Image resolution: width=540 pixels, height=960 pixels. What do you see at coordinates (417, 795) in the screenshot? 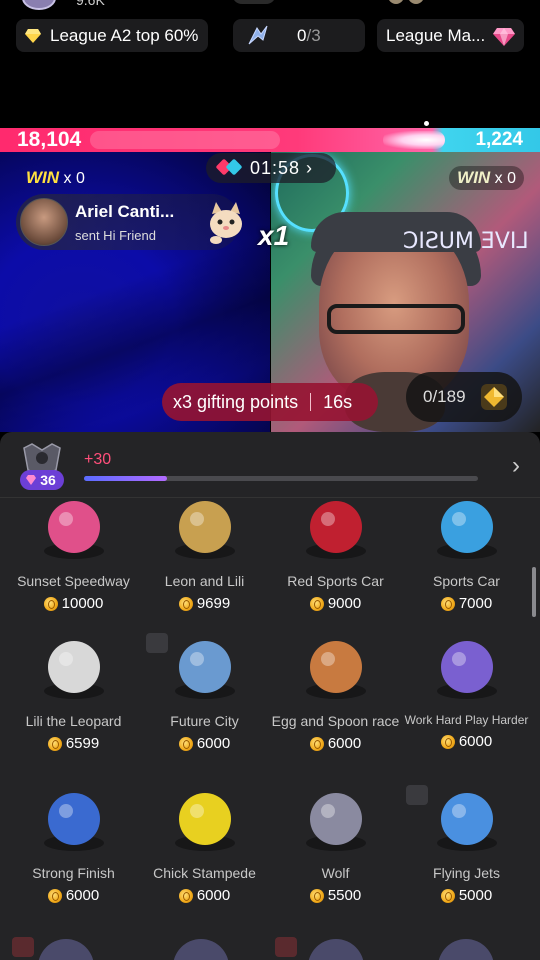
I see `target-tag-icon` at bounding box center [417, 795].